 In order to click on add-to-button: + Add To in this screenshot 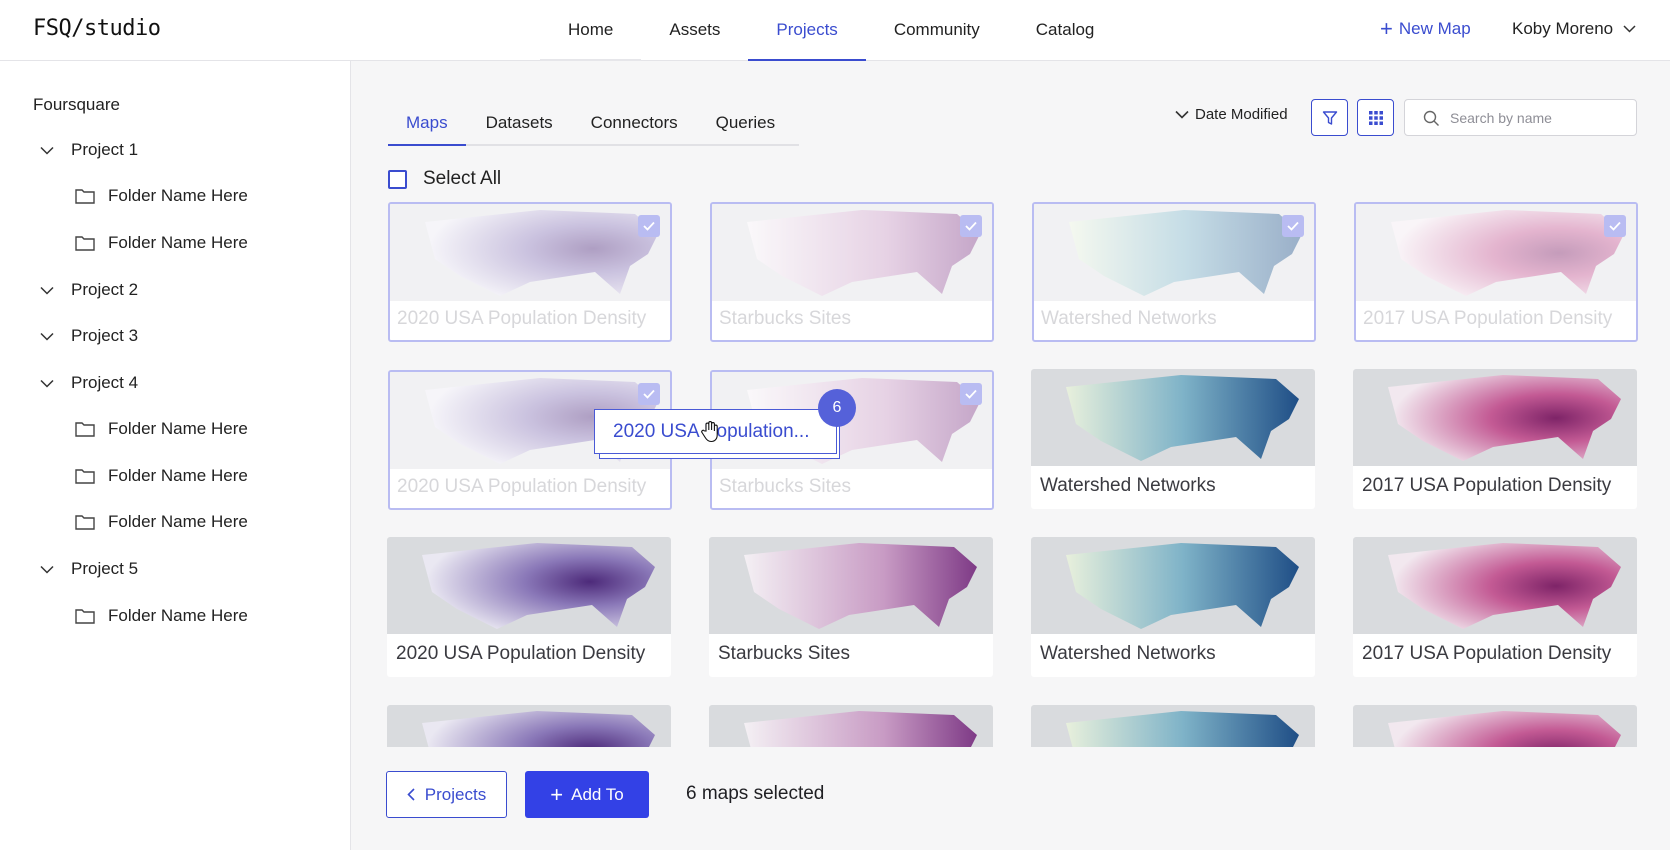, I will do `click(587, 794)`.